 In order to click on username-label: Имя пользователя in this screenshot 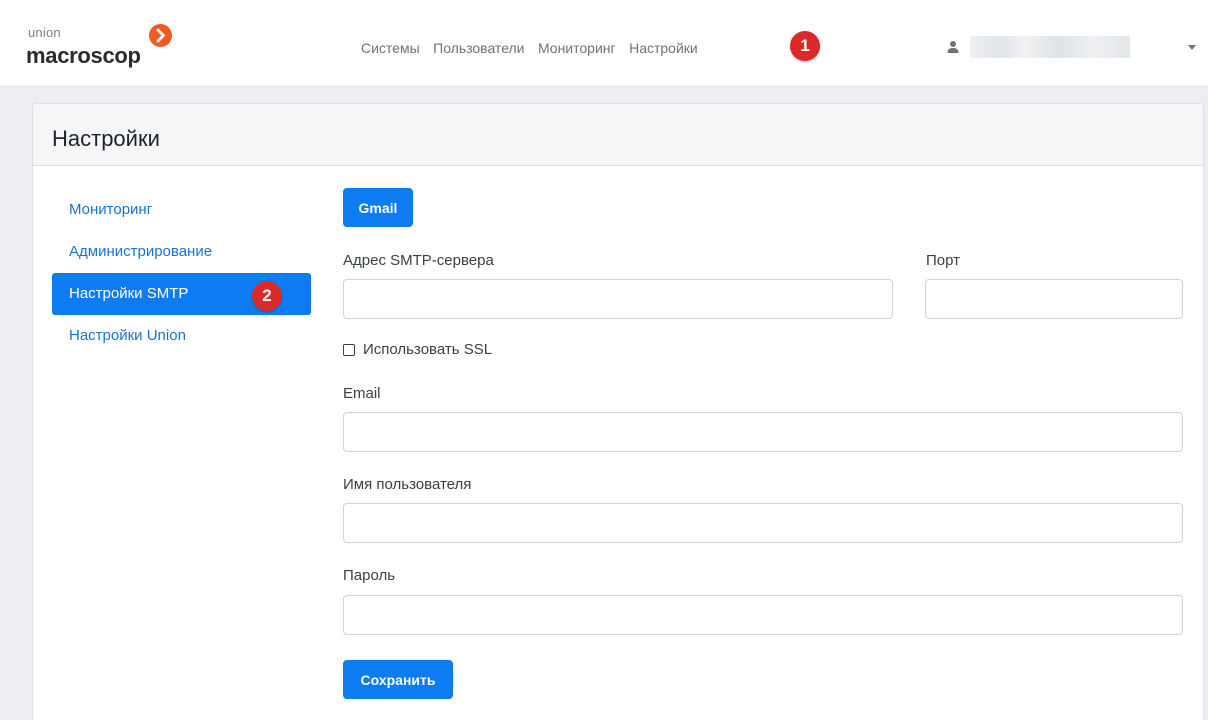, I will do `click(407, 484)`.